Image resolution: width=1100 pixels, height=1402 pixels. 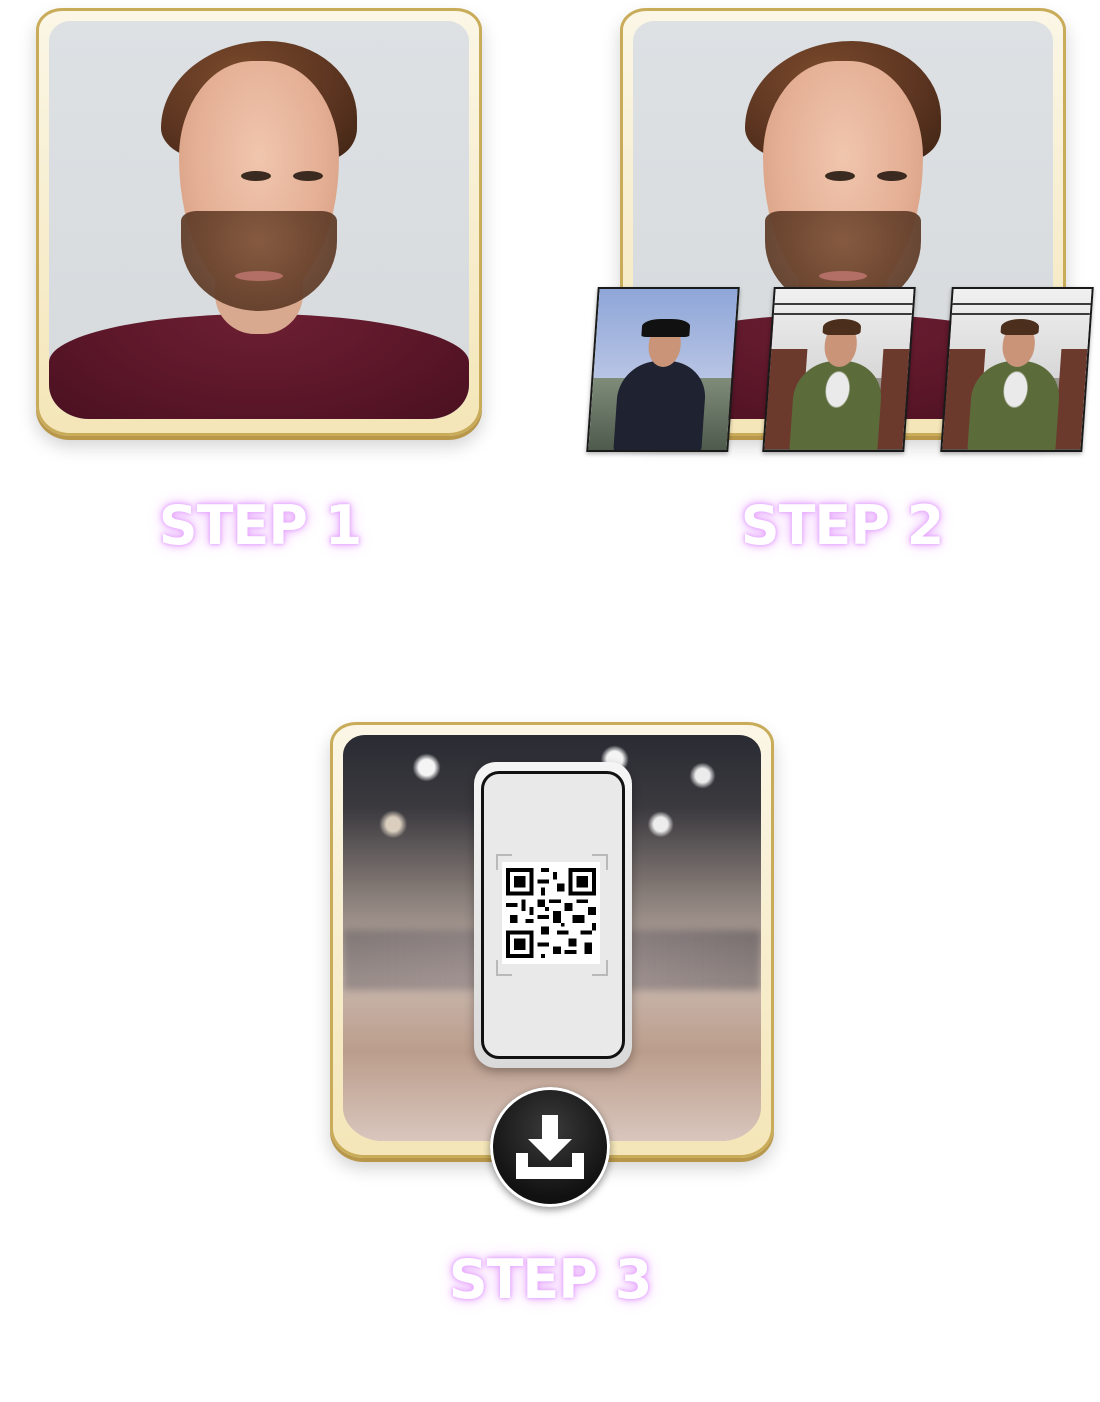 I want to click on step1-portrait-photo, so click(x=259, y=220).